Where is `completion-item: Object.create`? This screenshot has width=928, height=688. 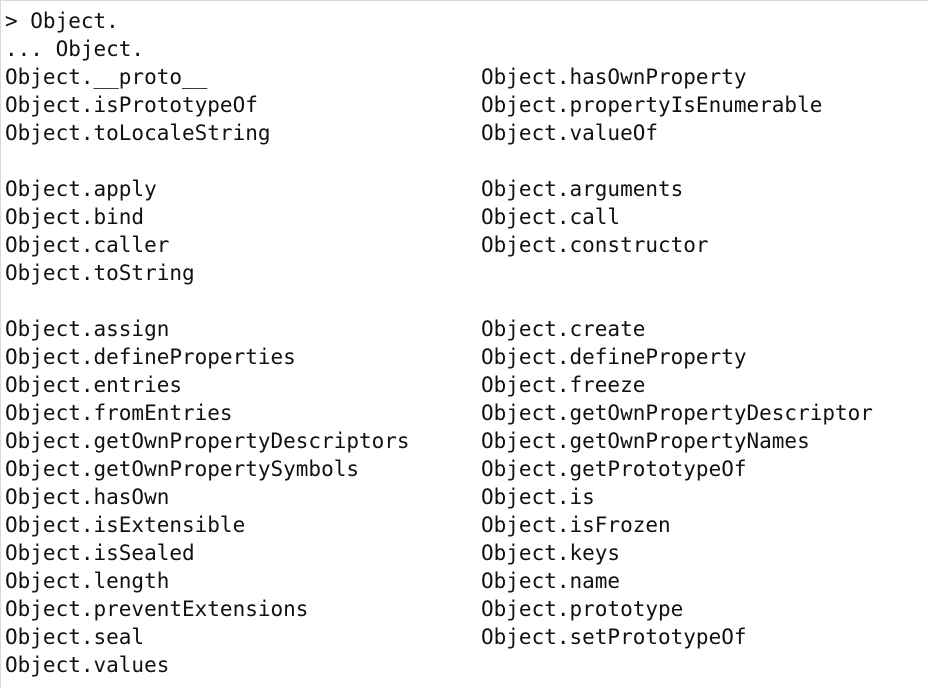
completion-item: Object.create is located at coordinates (563, 329).